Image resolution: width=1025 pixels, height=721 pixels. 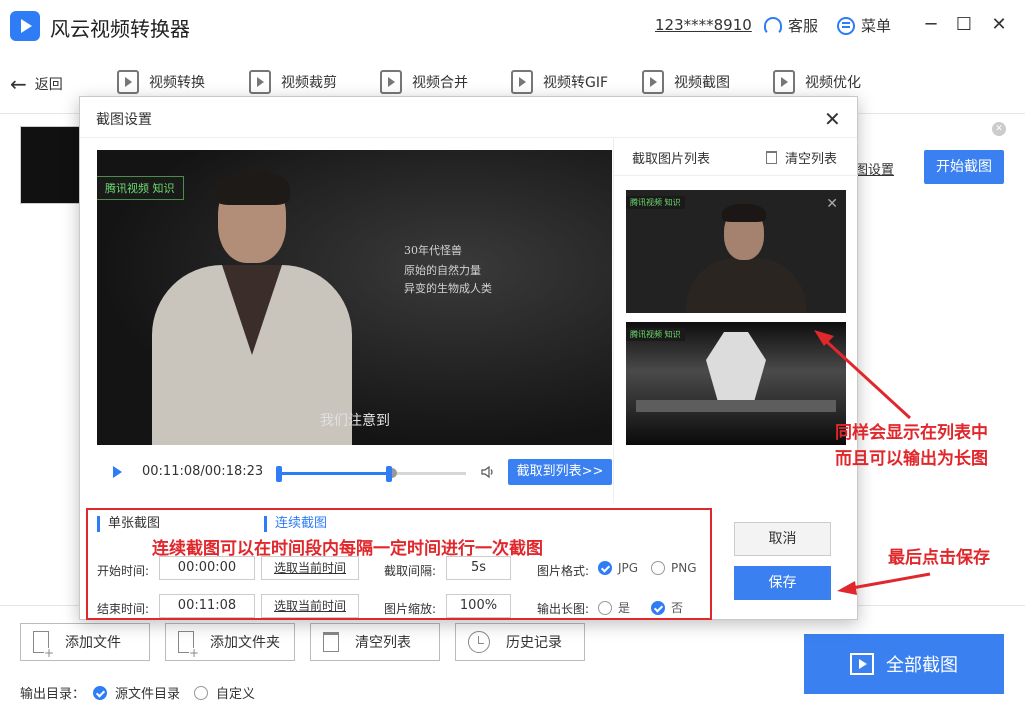 What do you see at coordinates (117, 472) in the screenshot?
I see `play-icon` at bounding box center [117, 472].